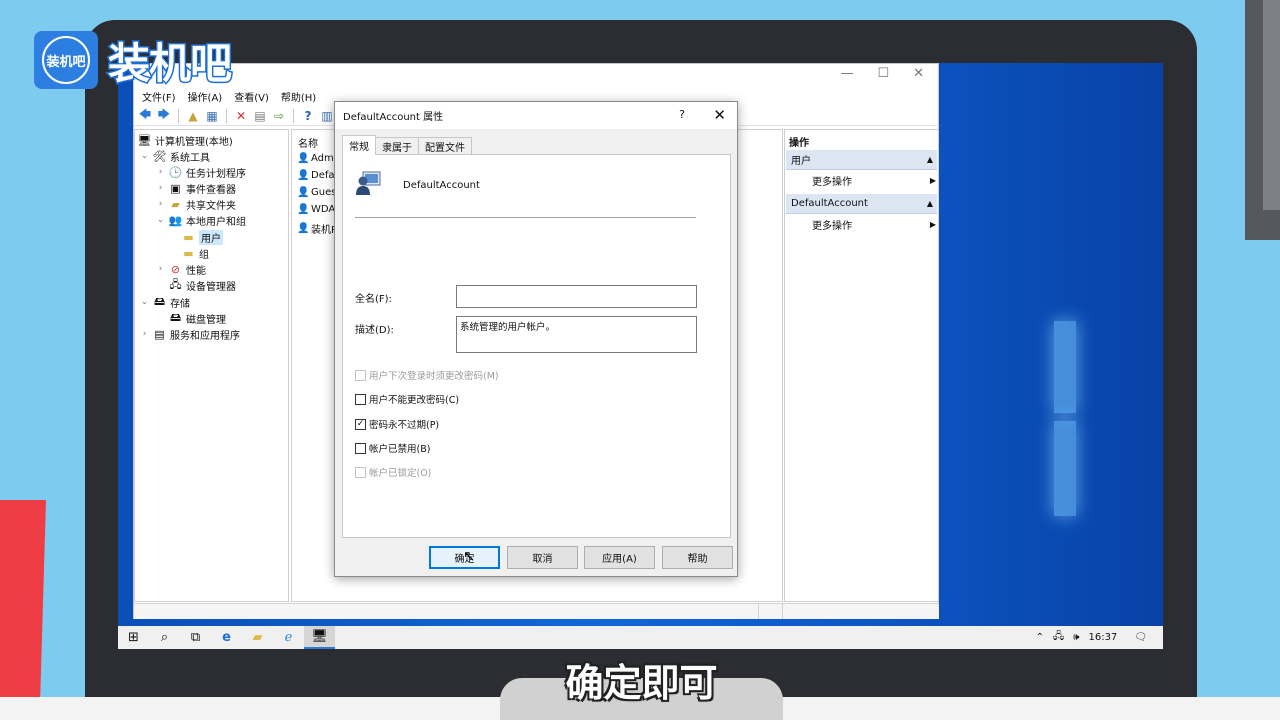 This screenshot has height=720, width=1280. Describe the element at coordinates (308, 142) in the screenshot. I see `column-header-name: 名称` at that location.